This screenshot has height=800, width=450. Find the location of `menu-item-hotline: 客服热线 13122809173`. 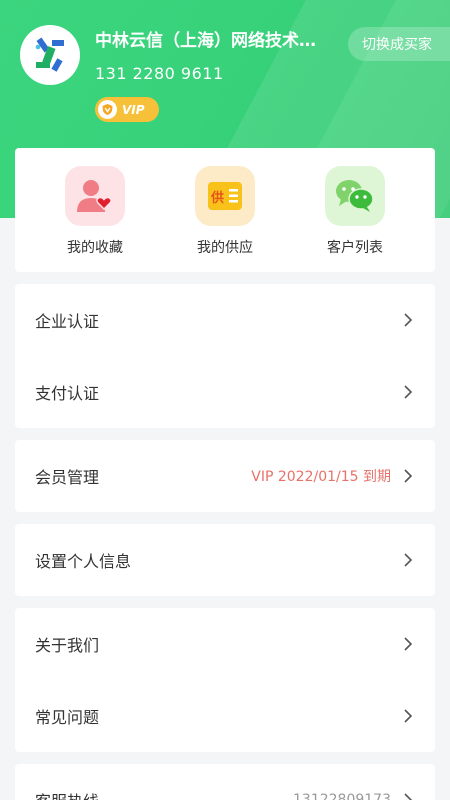

menu-item-hotline: 客服热线 13122809173 is located at coordinates (225, 782).